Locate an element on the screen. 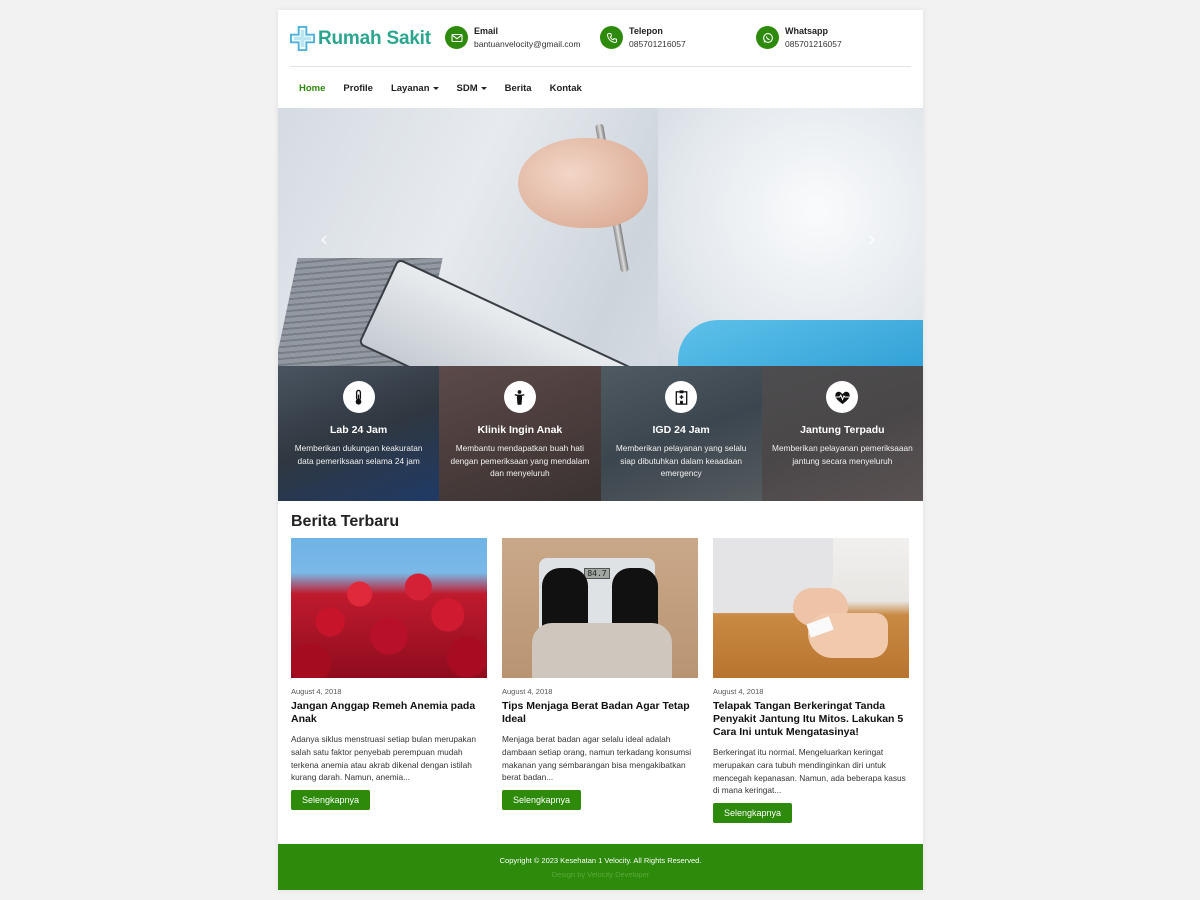  nav-berita-label: Berita is located at coordinates (518, 88).